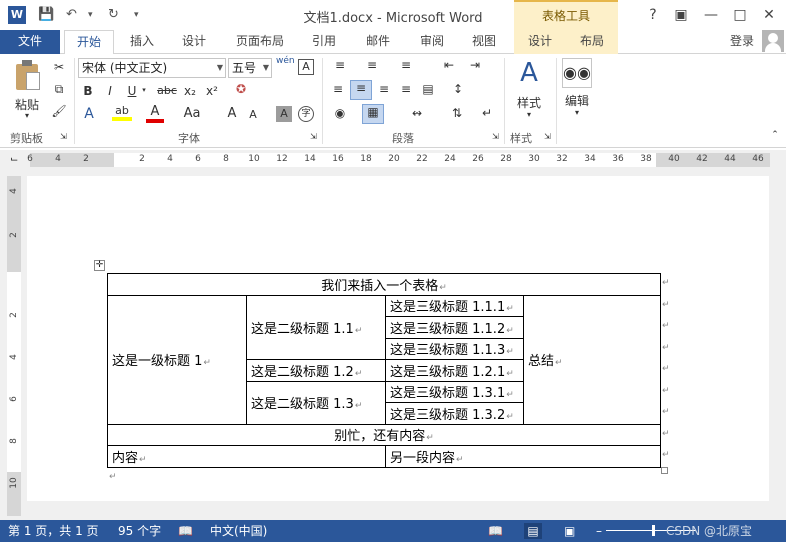 The height and width of the screenshot is (542, 786). What do you see at coordinates (232, 113) in the screenshot?
I see `grow-font-icon: A` at bounding box center [232, 113].